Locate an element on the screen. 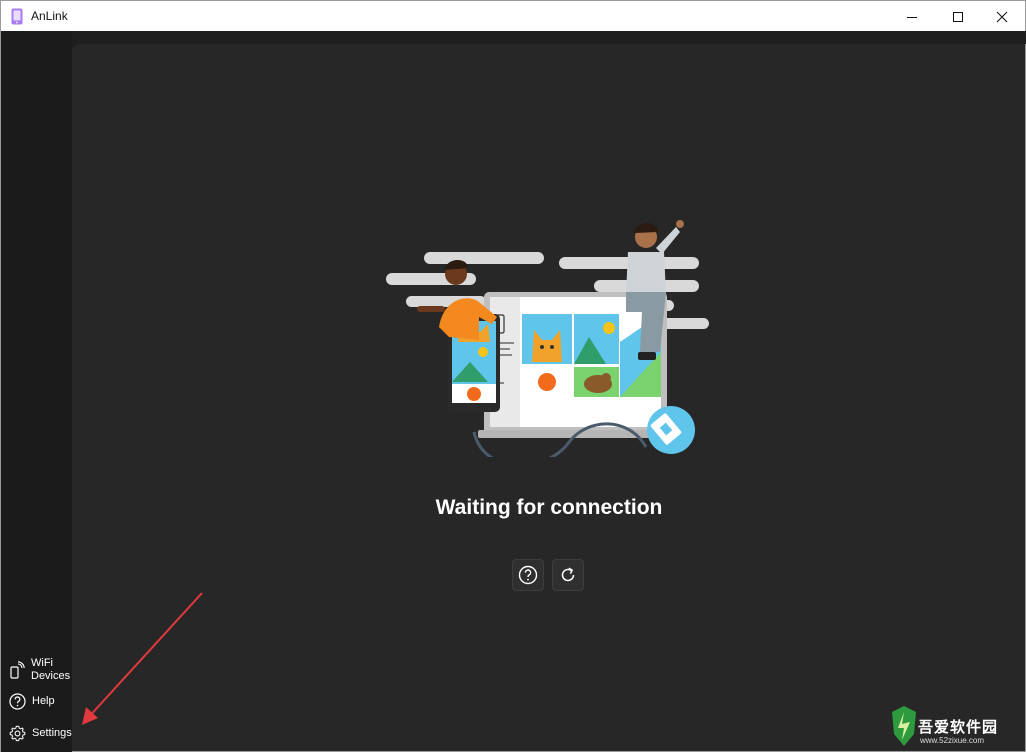 The image size is (1026, 752). minimize-button is located at coordinates (912, 16).